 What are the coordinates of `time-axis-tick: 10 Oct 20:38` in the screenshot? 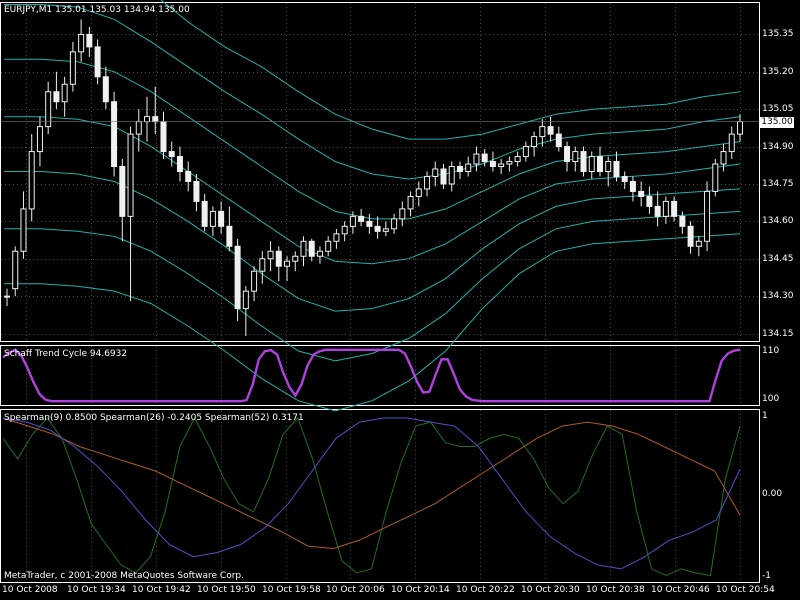 It's located at (615, 590).